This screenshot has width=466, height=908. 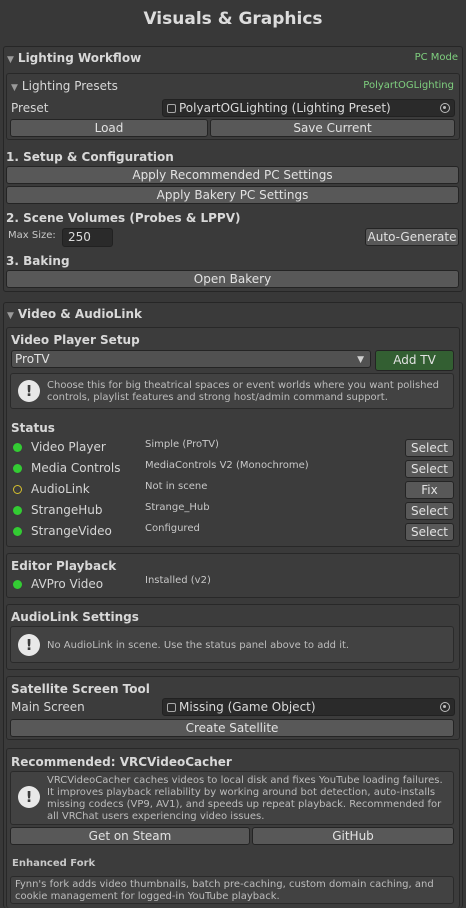 What do you see at coordinates (414, 360) in the screenshot?
I see `add-tv-button: Add TV` at bounding box center [414, 360].